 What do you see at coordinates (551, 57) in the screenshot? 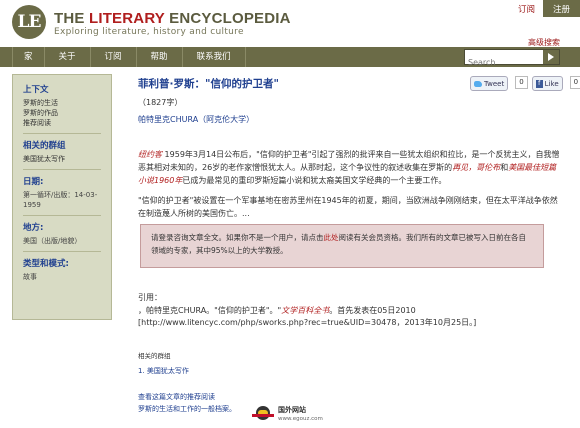
I see `search-submit-icon` at bounding box center [551, 57].